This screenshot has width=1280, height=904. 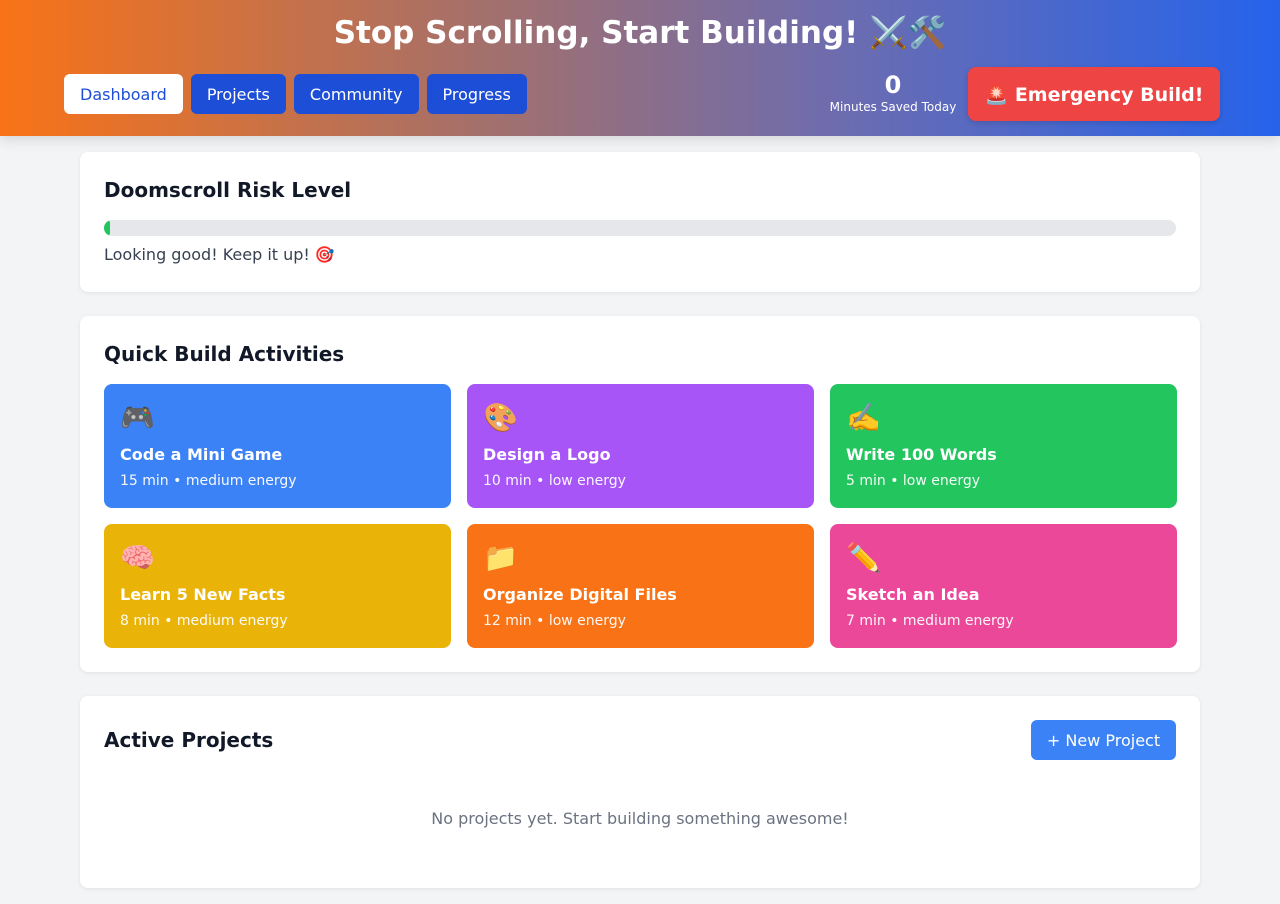 What do you see at coordinates (356, 94) in the screenshot?
I see `nav-community: Community` at bounding box center [356, 94].